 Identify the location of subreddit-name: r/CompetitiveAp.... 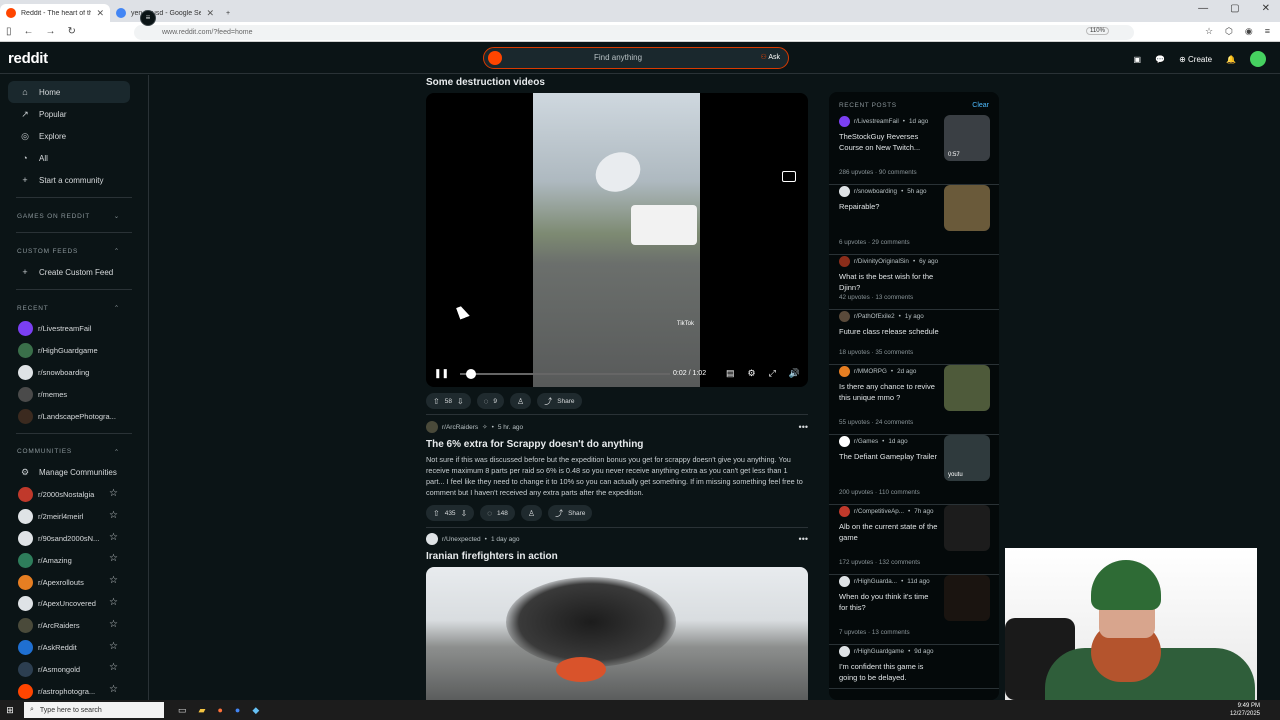
(879, 511).